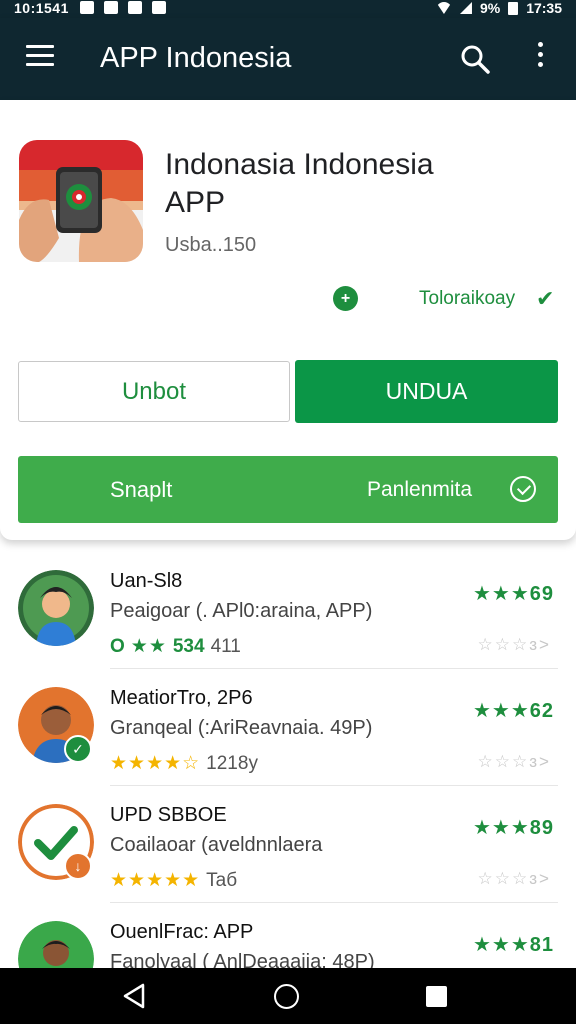 The width and height of the screenshot is (576, 1024). Describe the element at coordinates (40, 57) in the screenshot. I see `menu-icon` at that location.